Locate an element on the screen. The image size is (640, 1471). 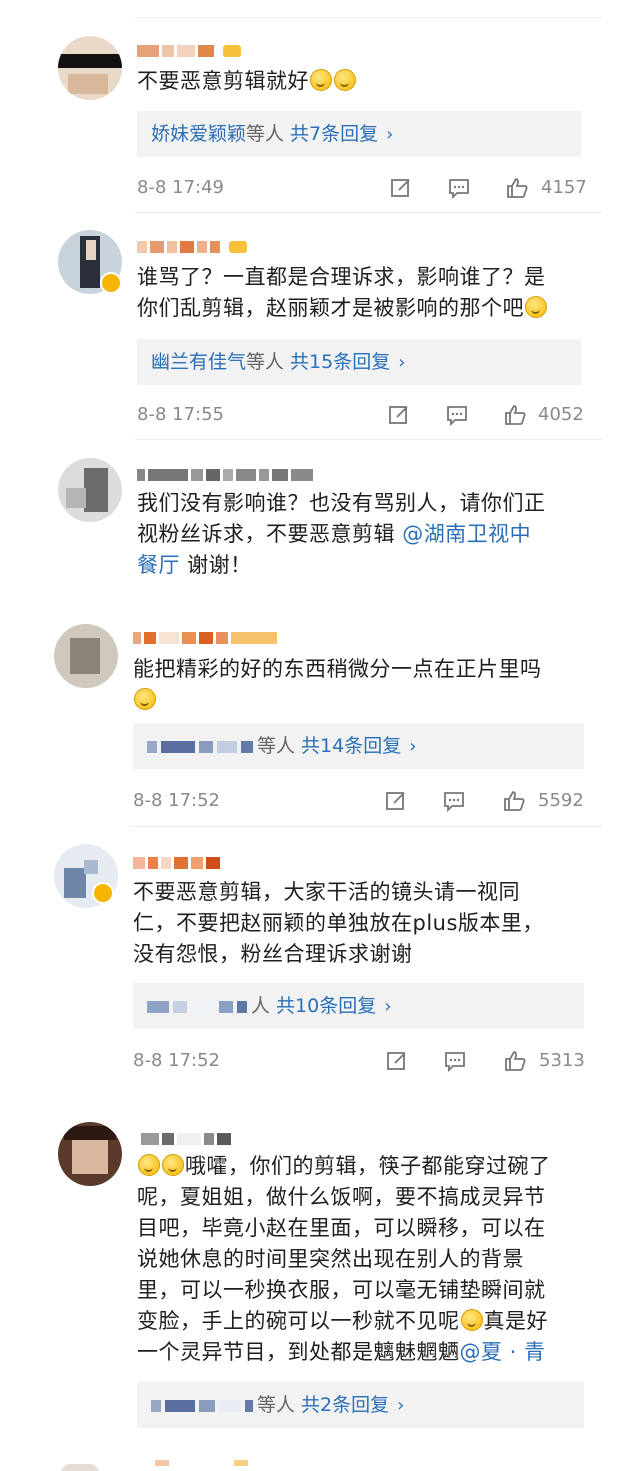
like-count: 5313 is located at coordinates (562, 1060).